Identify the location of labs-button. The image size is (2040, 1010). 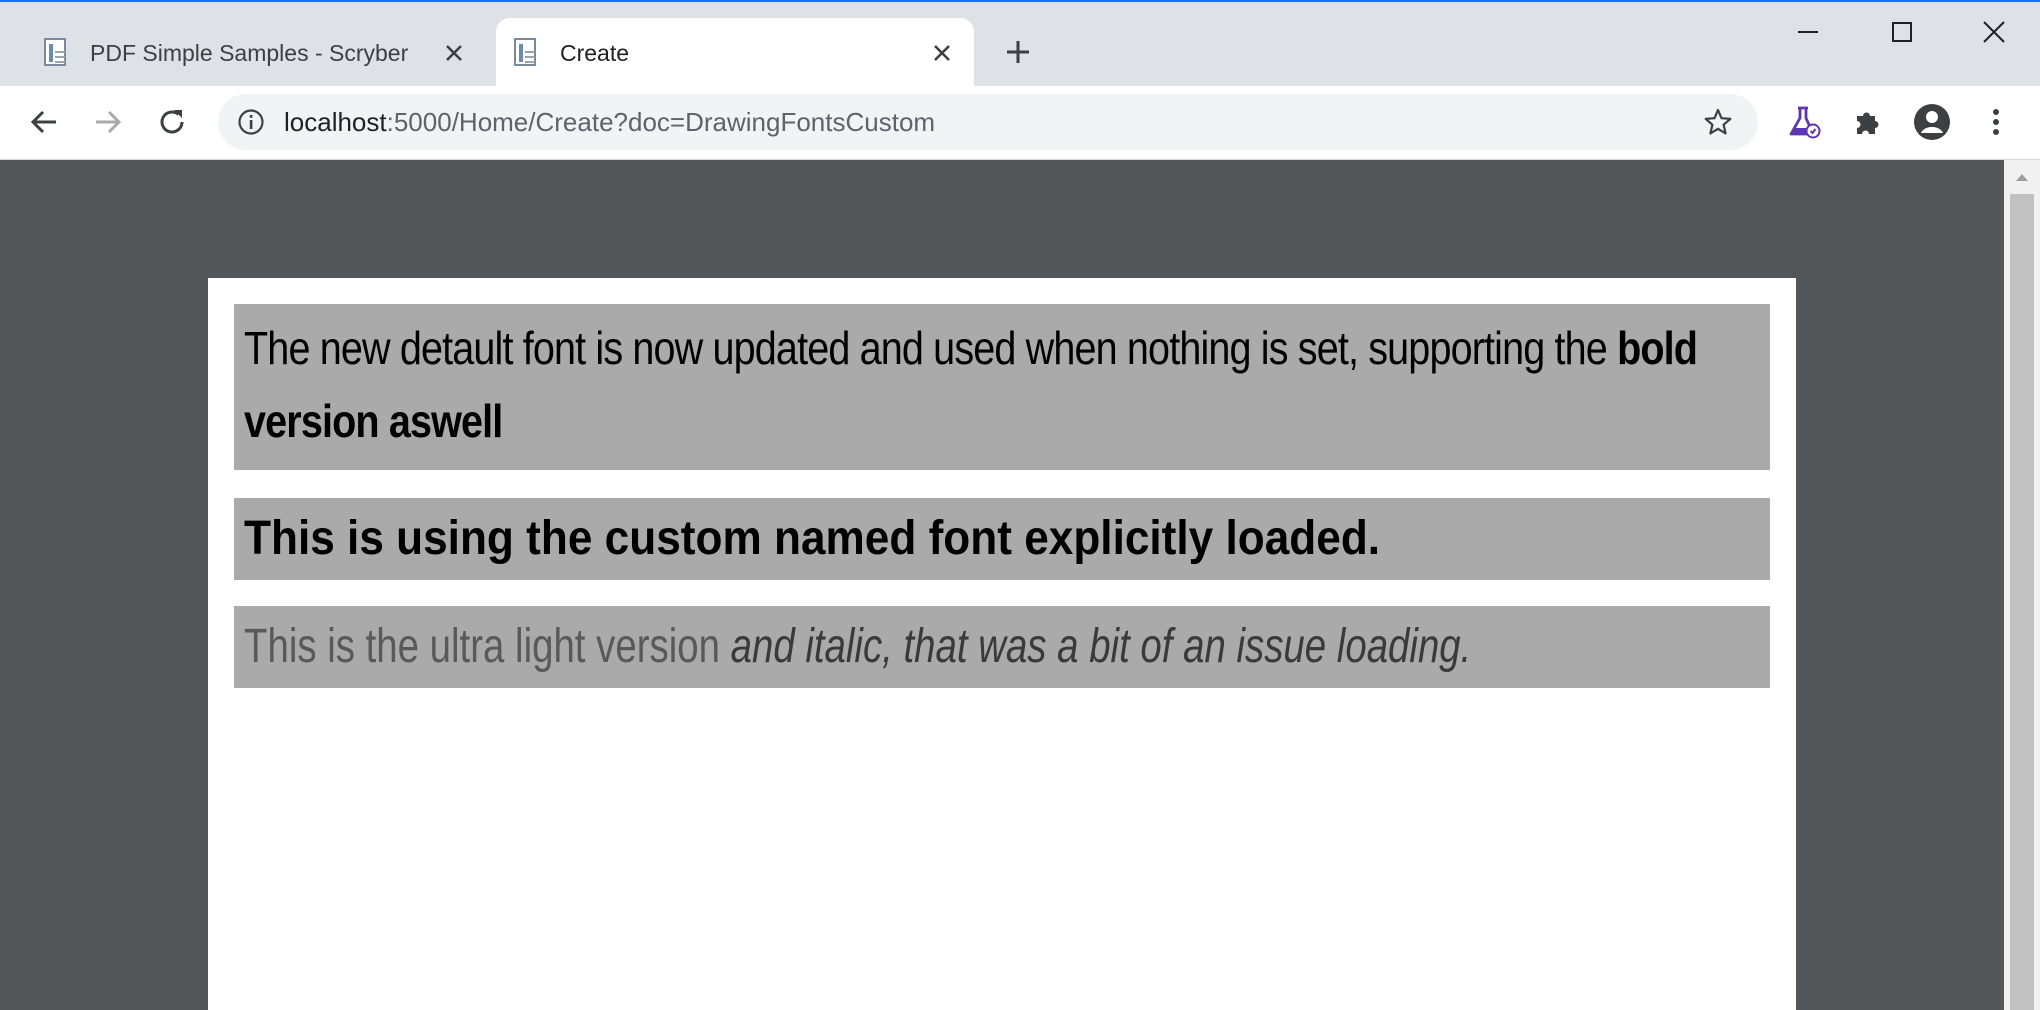
(1804, 122).